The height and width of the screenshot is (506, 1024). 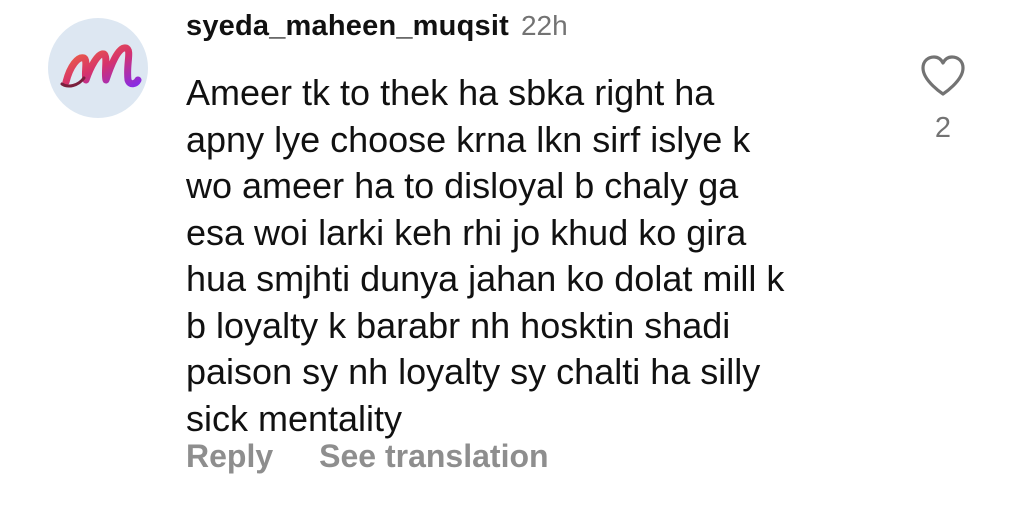 I want to click on comment-meta: syeda_maheen_muqsit 22h, so click(x=536, y=31).